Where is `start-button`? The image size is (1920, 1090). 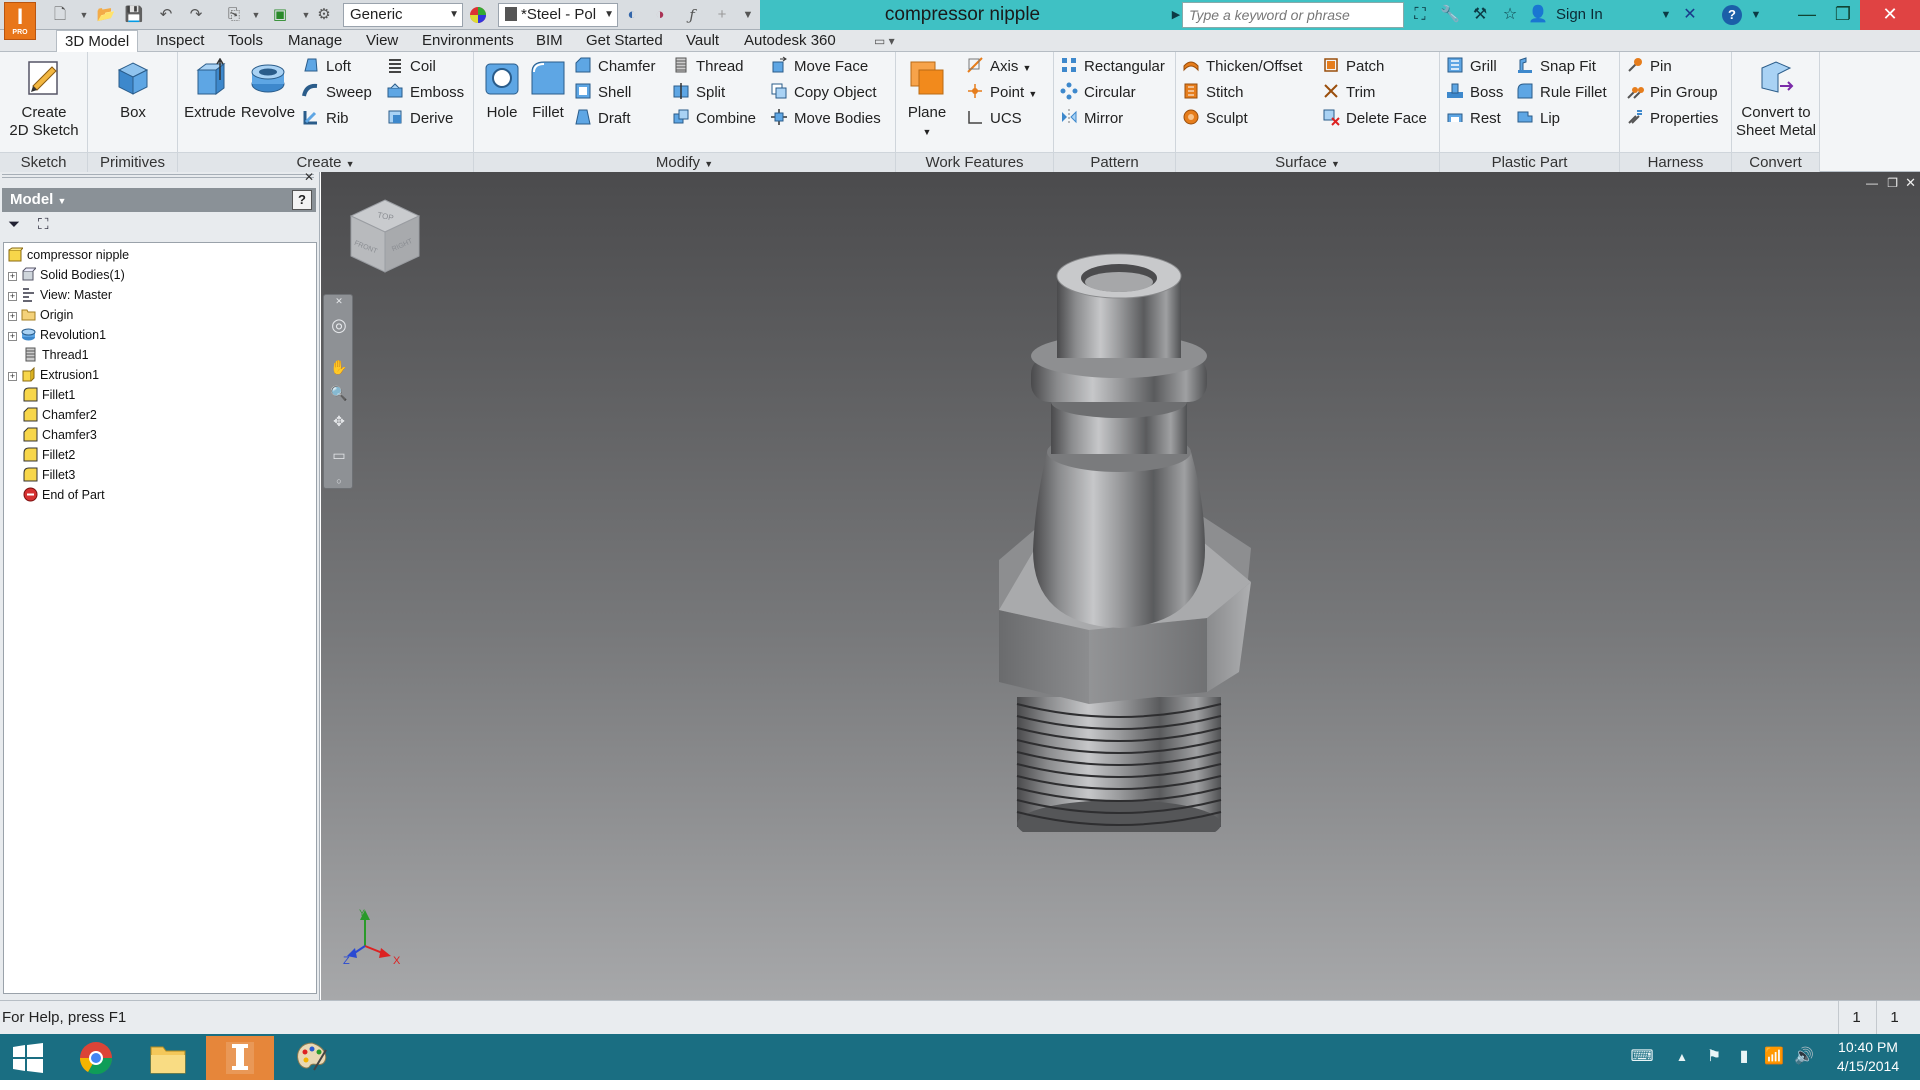
start-button is located at coordinates (28, 1058).